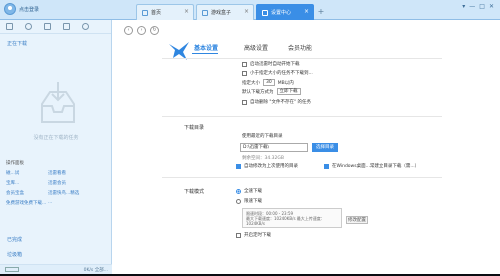 The image size is (500, 276). What do you see at coordinates (194, 192) in the screenshot?
I see `section-download-mode: 下载模式` at bounding box center [194, 192].